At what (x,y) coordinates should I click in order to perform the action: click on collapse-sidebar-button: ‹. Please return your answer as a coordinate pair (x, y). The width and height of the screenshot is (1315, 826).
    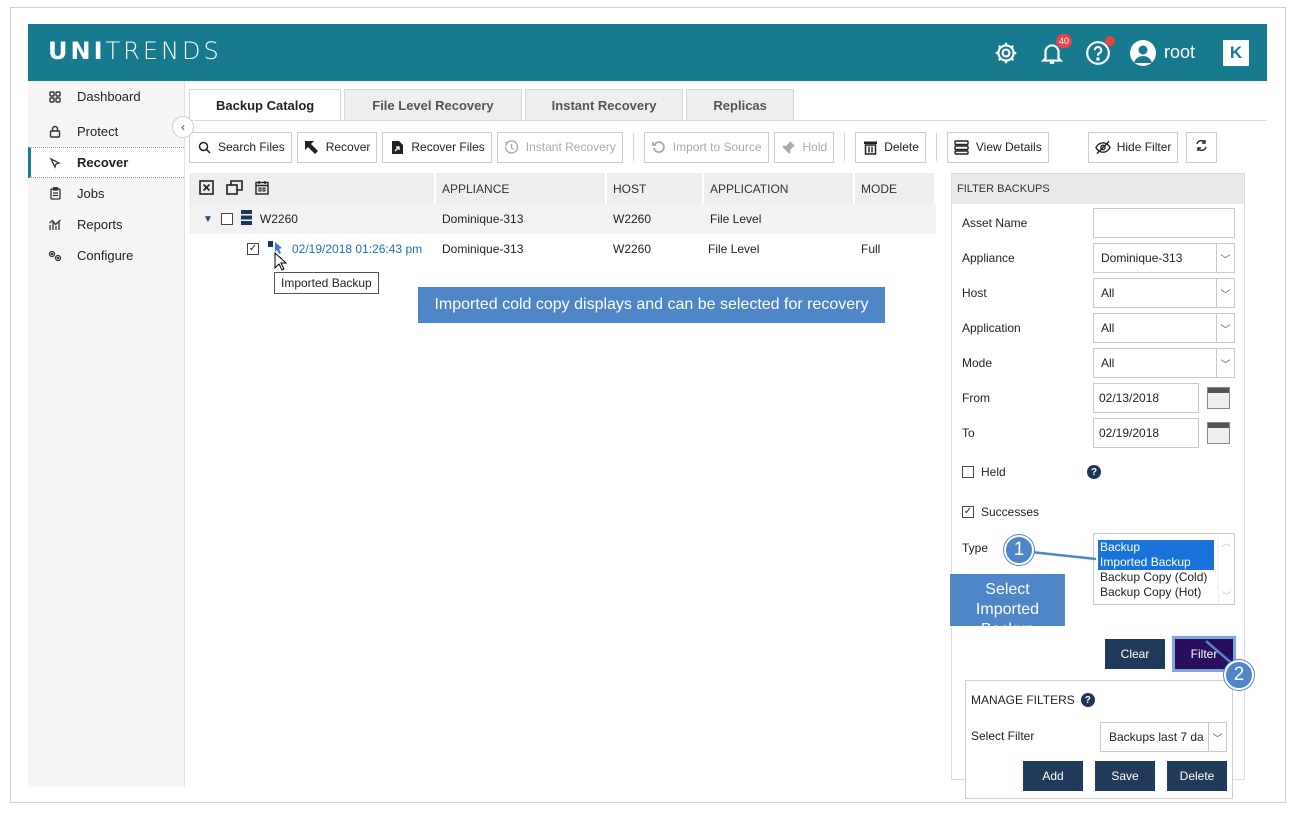
    Looking at the image, I should click on (183, 127).